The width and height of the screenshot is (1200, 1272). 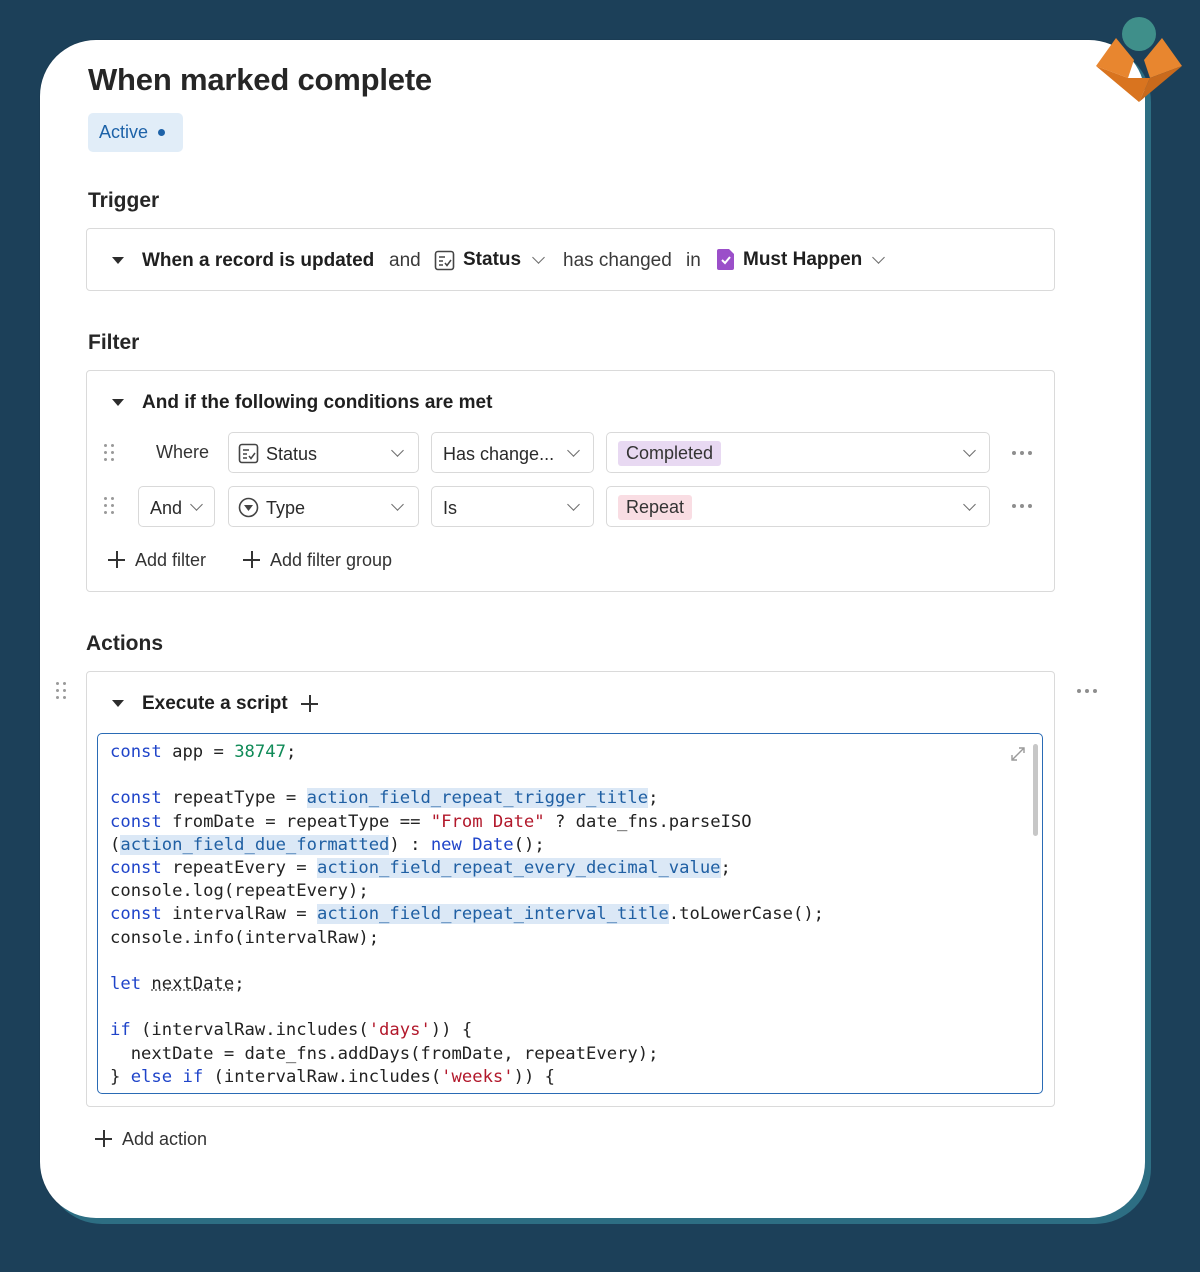 I want to click on add-filter-button: Add filter, so click(x=172, y=561).